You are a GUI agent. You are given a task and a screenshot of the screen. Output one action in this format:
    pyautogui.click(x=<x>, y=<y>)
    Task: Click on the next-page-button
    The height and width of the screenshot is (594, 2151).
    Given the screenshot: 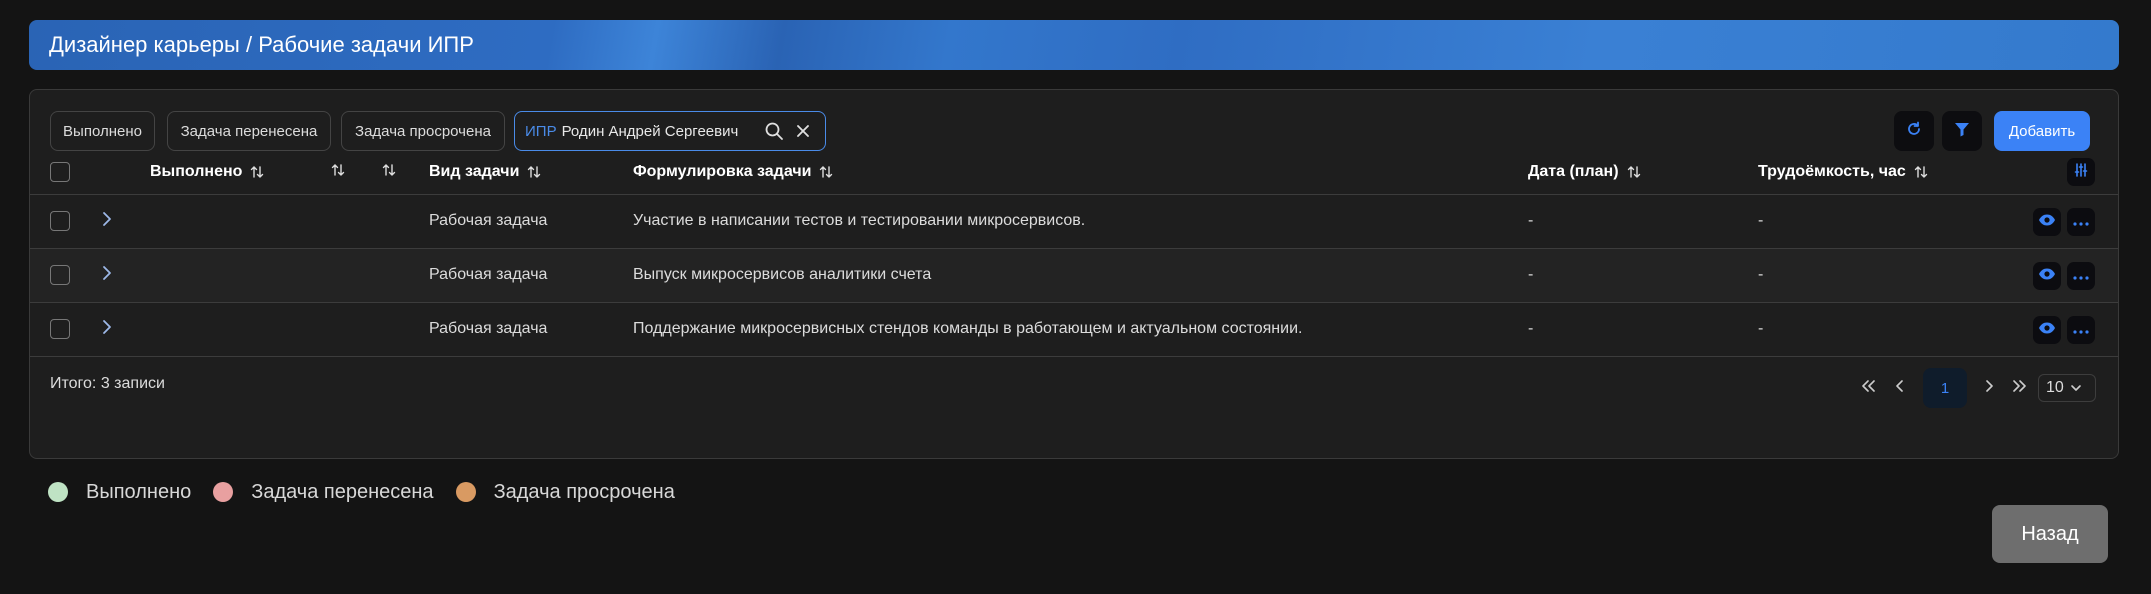 What is the action you would take?
    pyautogui.click(x=1989, y=388)
    